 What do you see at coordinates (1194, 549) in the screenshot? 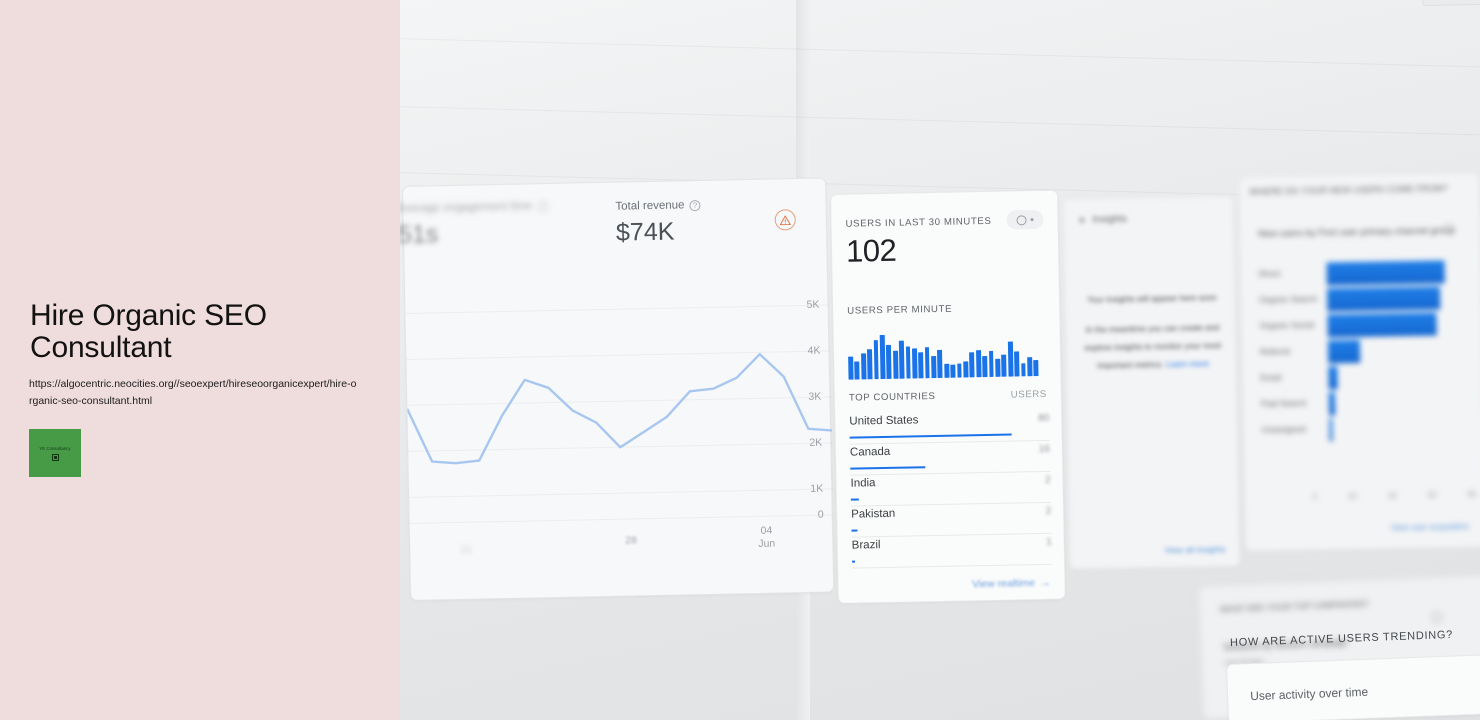
I see `view-all-insights-link: View all insights` at bounding box center [1194, 549].